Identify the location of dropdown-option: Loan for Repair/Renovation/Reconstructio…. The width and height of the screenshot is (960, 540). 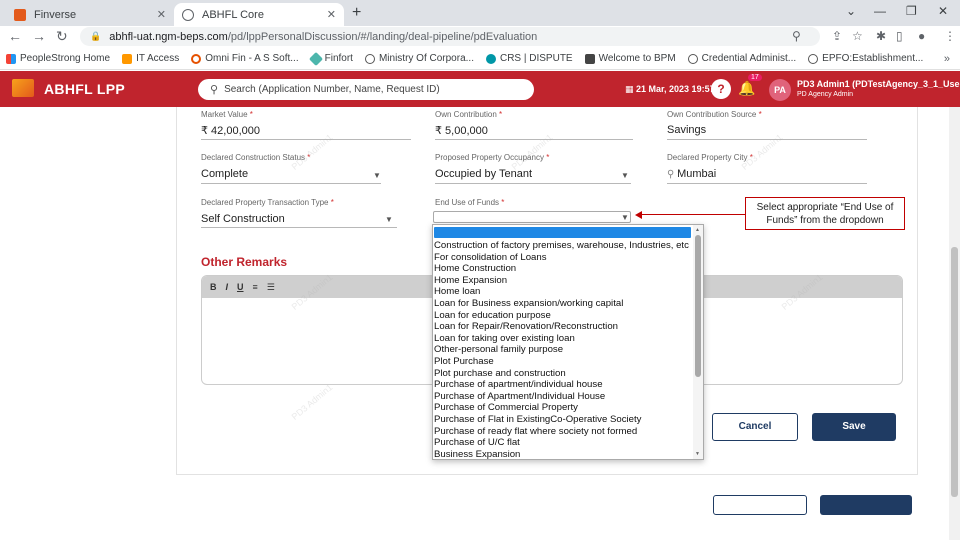
(568, 327).